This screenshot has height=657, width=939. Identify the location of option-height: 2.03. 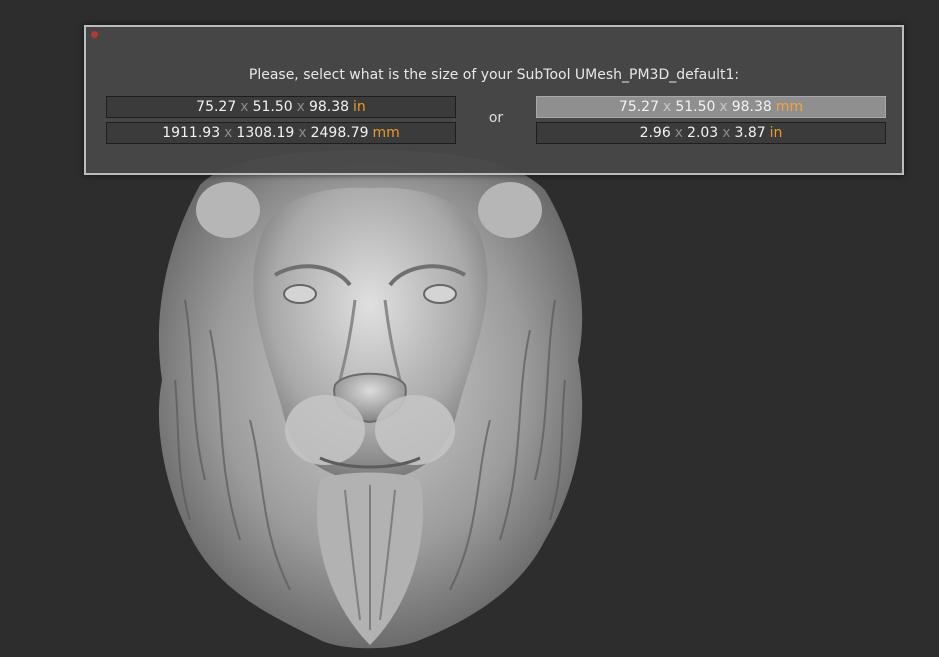
(703, 133).